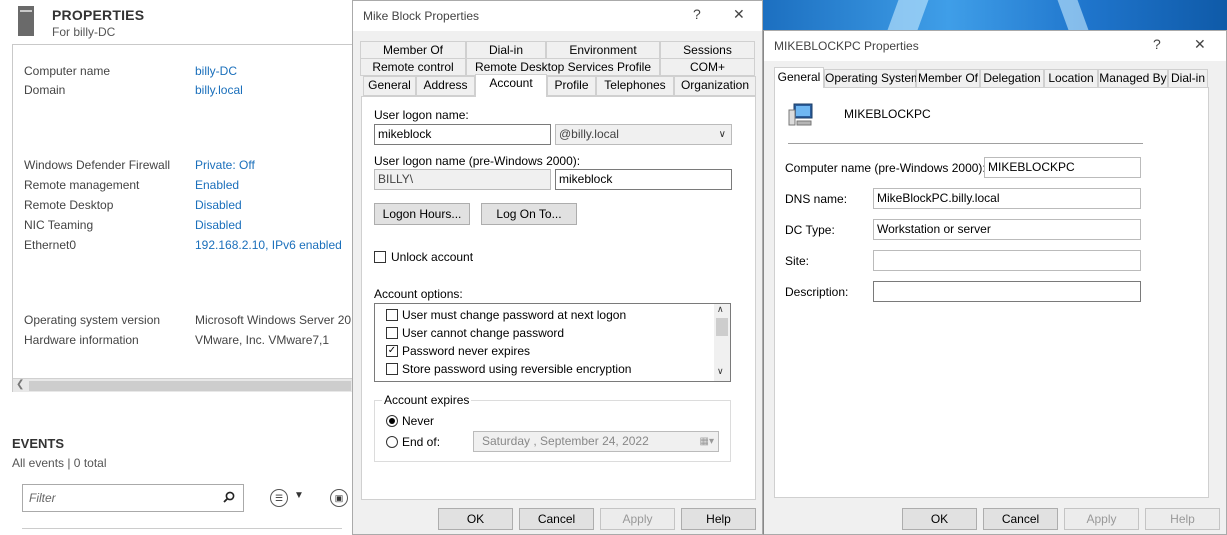 The width and height of the screenshot is (1227, 535). I want to click on logon-name-label: User logon name:, so click(421, 115).